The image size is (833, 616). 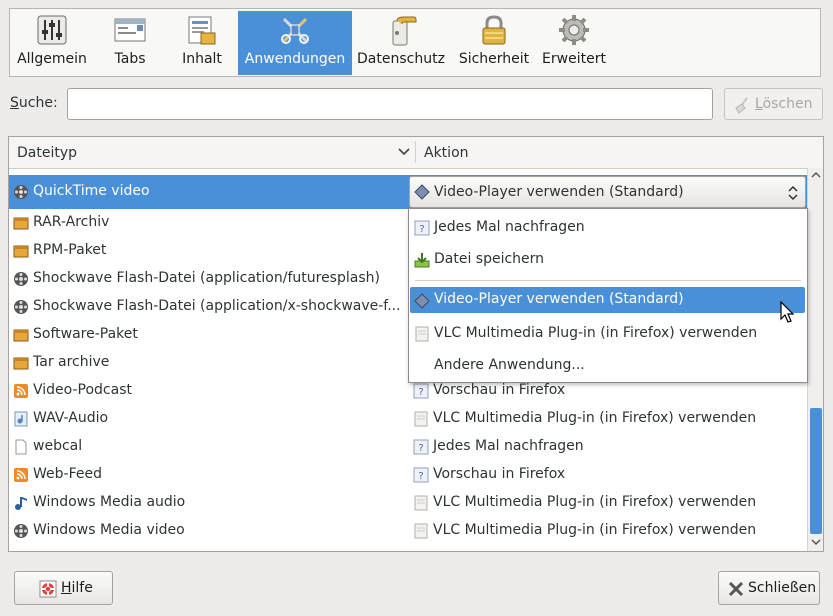 I want to click on filetype-name: QuickTime video, so click(x=91, y=191).